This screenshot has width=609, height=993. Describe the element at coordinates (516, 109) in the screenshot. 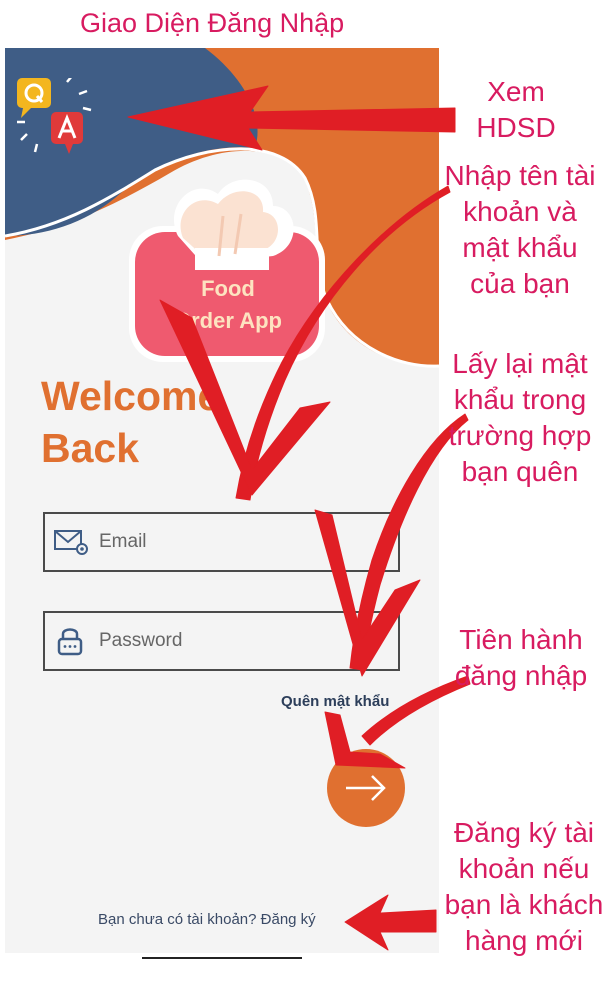

I see `annotation-guide: Xem HDSD` at that location.